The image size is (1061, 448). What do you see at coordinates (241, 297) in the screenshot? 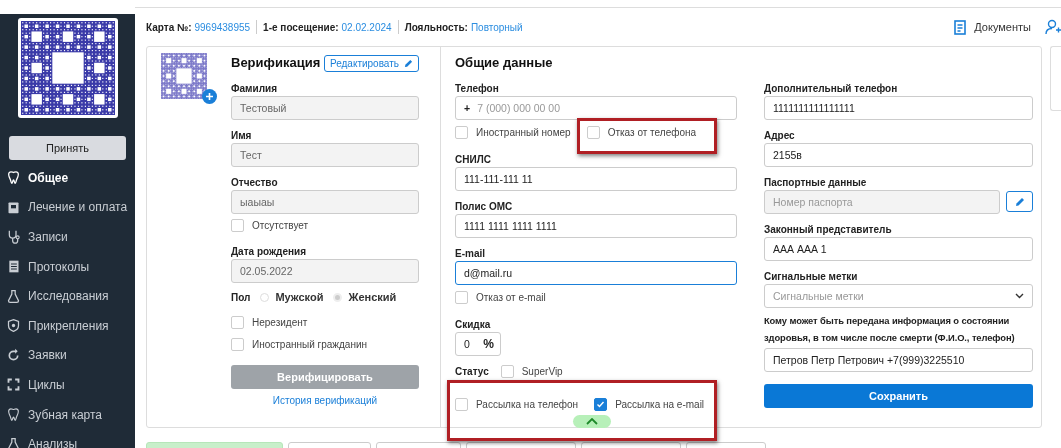
I see `field-label: Пол` at bounding box center [241, 297].